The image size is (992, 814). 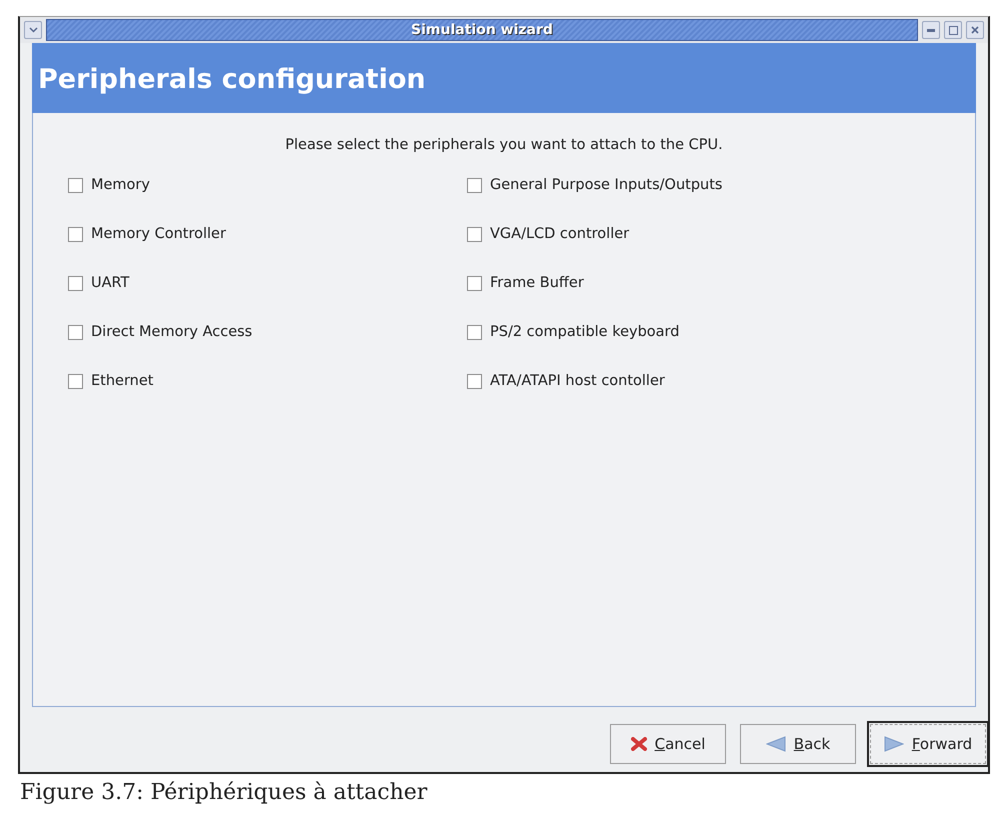 What do you see at coordinates (638, 744) in the screenshot?
I see `cross-icon` at bounding box center [638, 744].